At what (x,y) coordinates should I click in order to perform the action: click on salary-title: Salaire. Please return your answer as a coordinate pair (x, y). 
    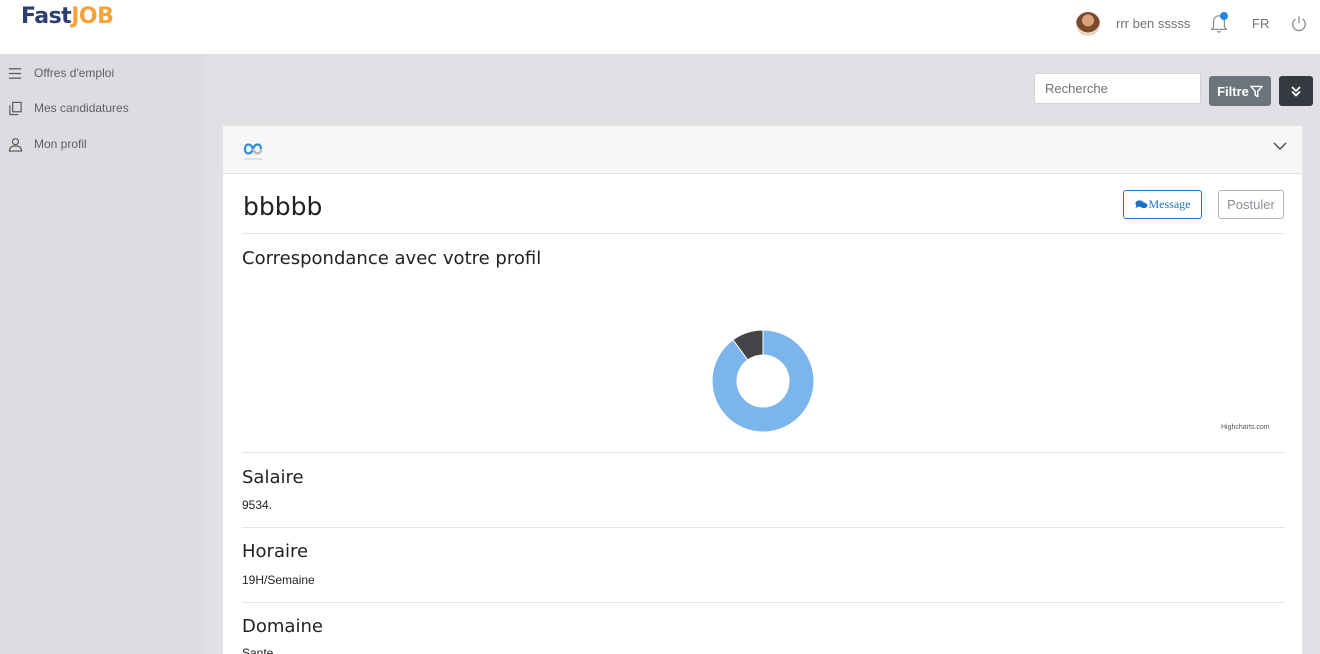
    Looking at the image, I should click on (273, 477).